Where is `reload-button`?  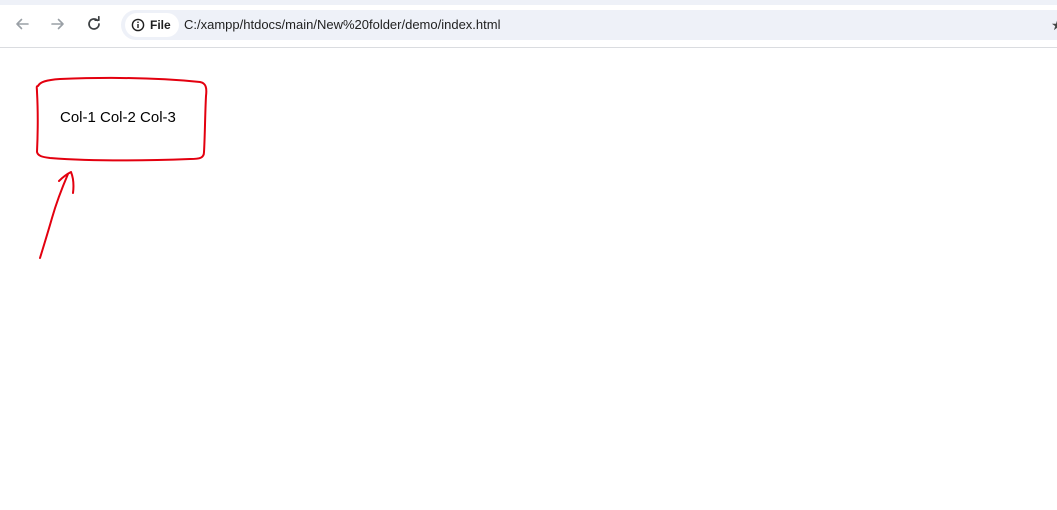 reload-button is located at coordinates (94, 24).